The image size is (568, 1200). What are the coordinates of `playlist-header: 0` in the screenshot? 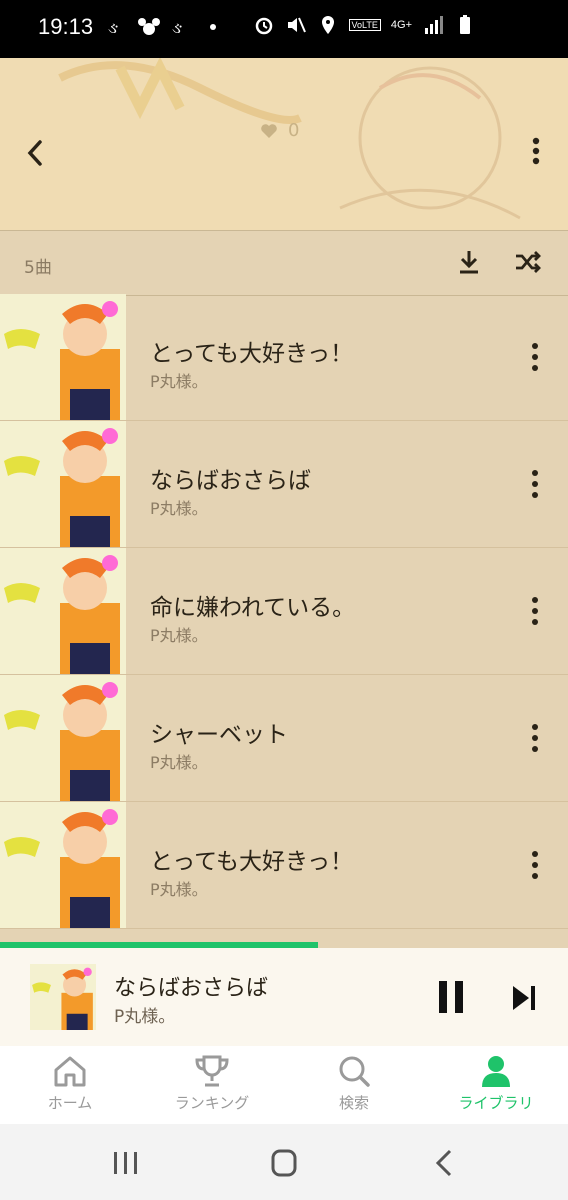 It's located at (284, 144).